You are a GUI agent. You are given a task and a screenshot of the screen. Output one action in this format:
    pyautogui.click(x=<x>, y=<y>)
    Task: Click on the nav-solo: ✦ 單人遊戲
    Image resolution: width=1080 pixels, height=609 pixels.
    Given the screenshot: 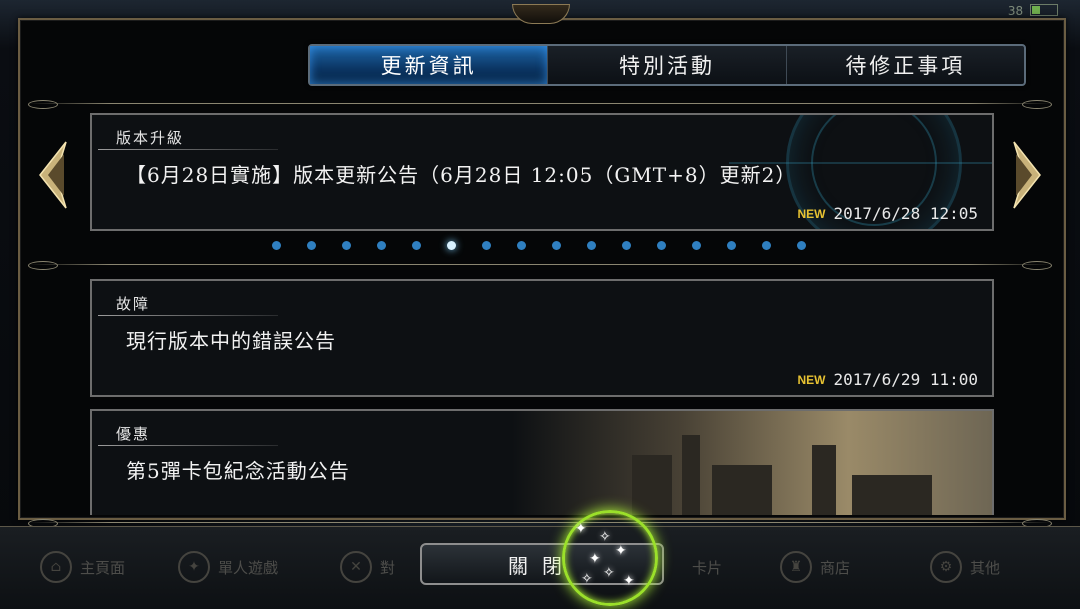 What is the action you would take?
    pyautogui.click(x=228, y=567)
    